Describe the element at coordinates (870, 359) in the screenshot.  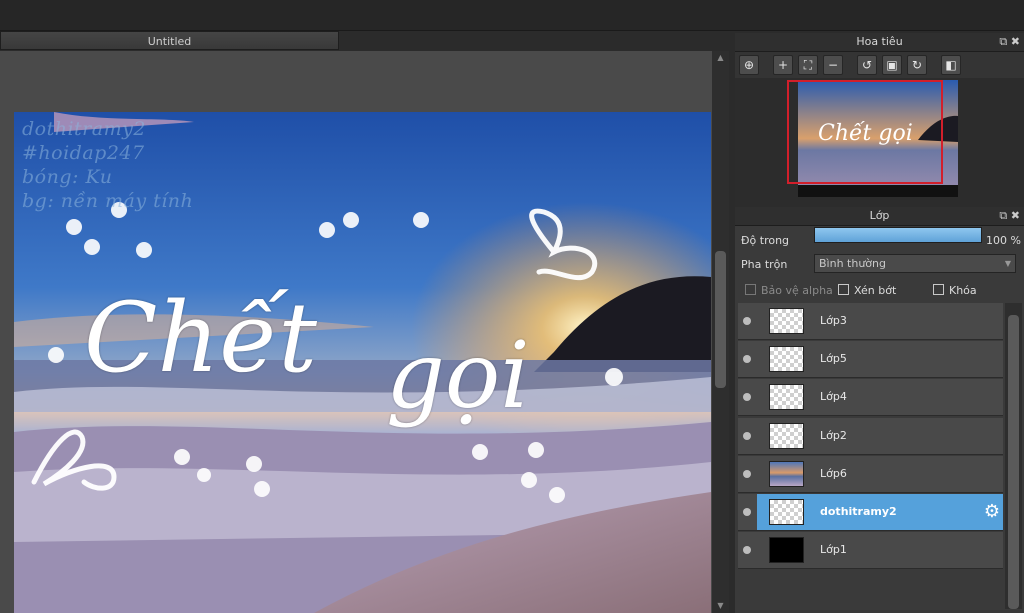
I see `layer-item: Lớp5` at that location.